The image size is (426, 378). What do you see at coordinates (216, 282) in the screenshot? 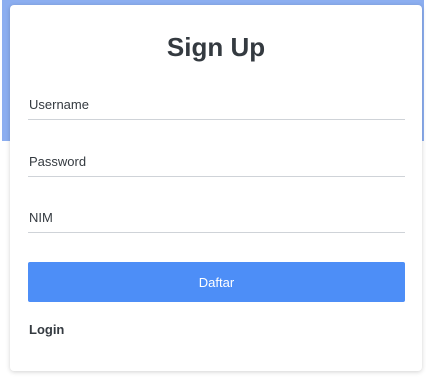
I see `daftar-button: Daftar` at bounding box center [216, 282].